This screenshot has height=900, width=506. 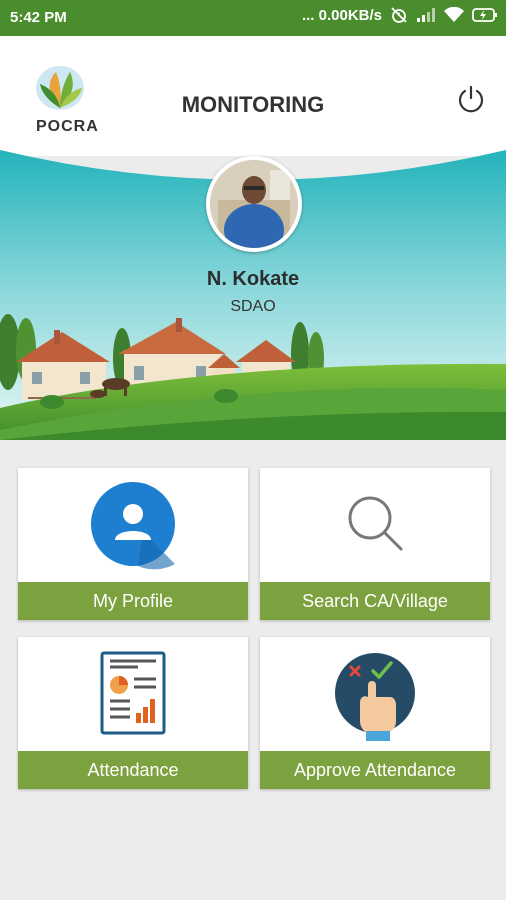 I want to click on search-ca-village-label: Search CA/Village, so click(x=375, y=601).